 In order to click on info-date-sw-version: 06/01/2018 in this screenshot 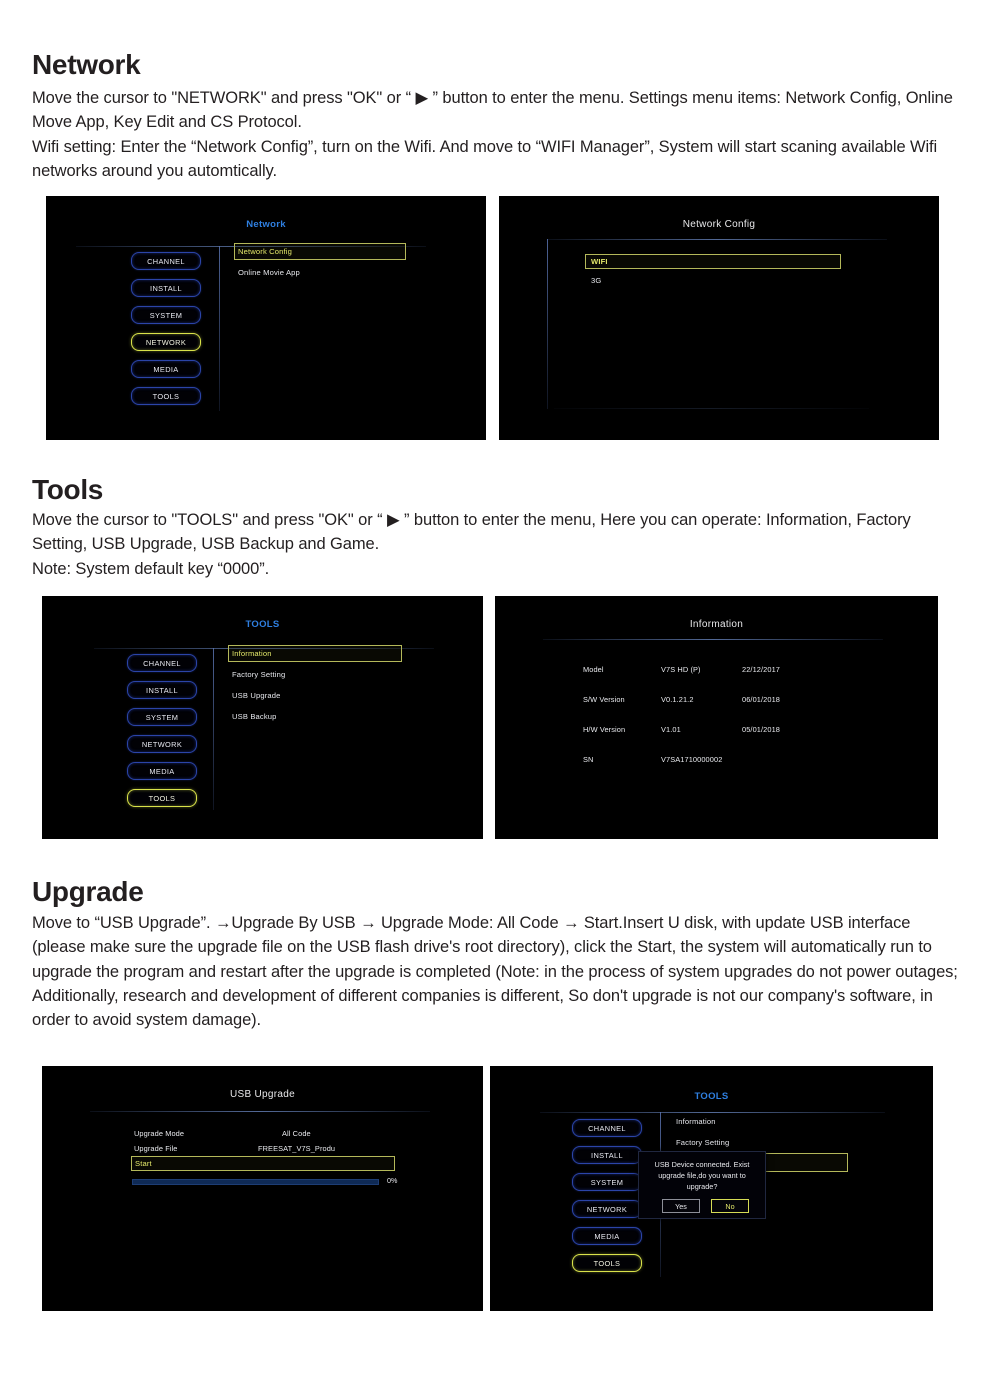, I will do `click(761, 699)`.